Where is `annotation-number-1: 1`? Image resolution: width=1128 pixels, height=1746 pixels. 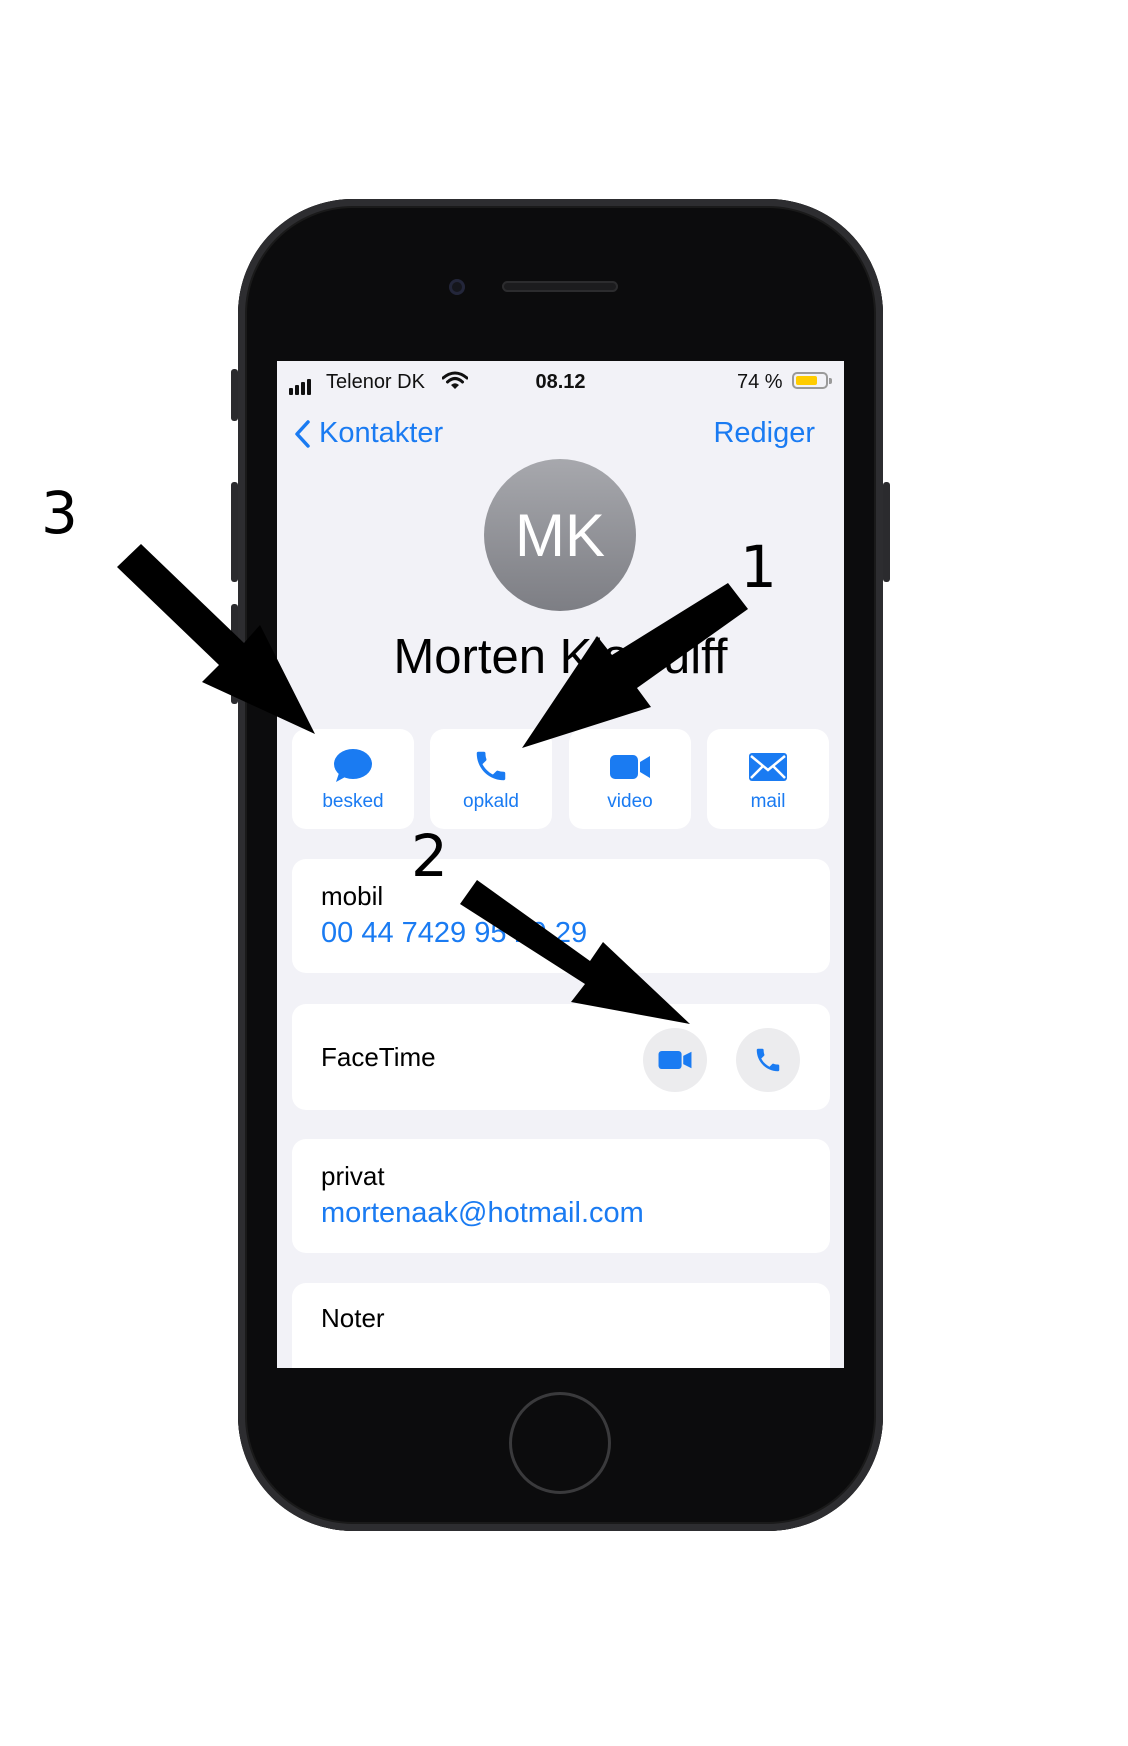 annotation-number-1: 1 is located at coordinates (758, 567).